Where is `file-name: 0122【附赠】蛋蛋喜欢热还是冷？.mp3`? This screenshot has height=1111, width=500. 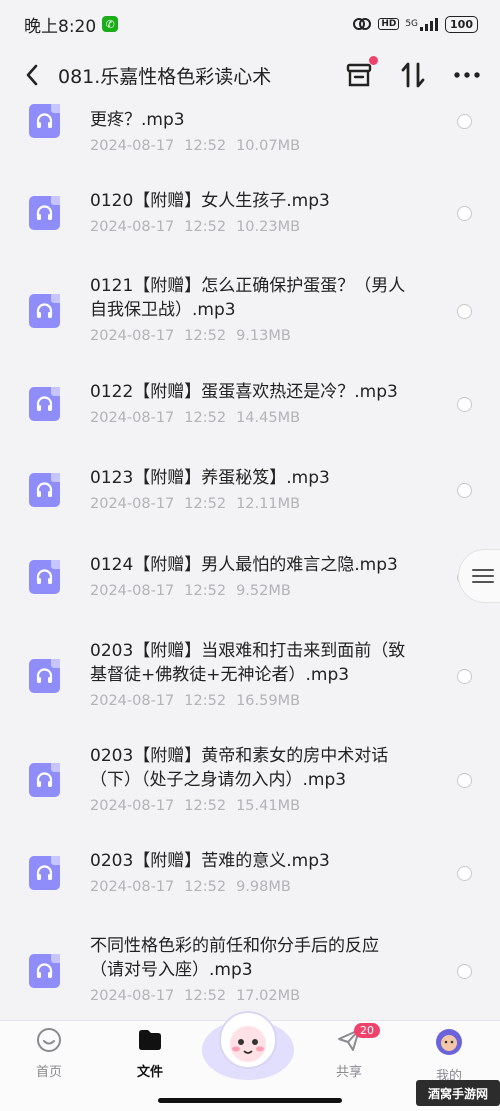 file-name: 0122【附赠】蛋蛋喜欢热还是冷？.mp3 is located at coordinates (265, 392).